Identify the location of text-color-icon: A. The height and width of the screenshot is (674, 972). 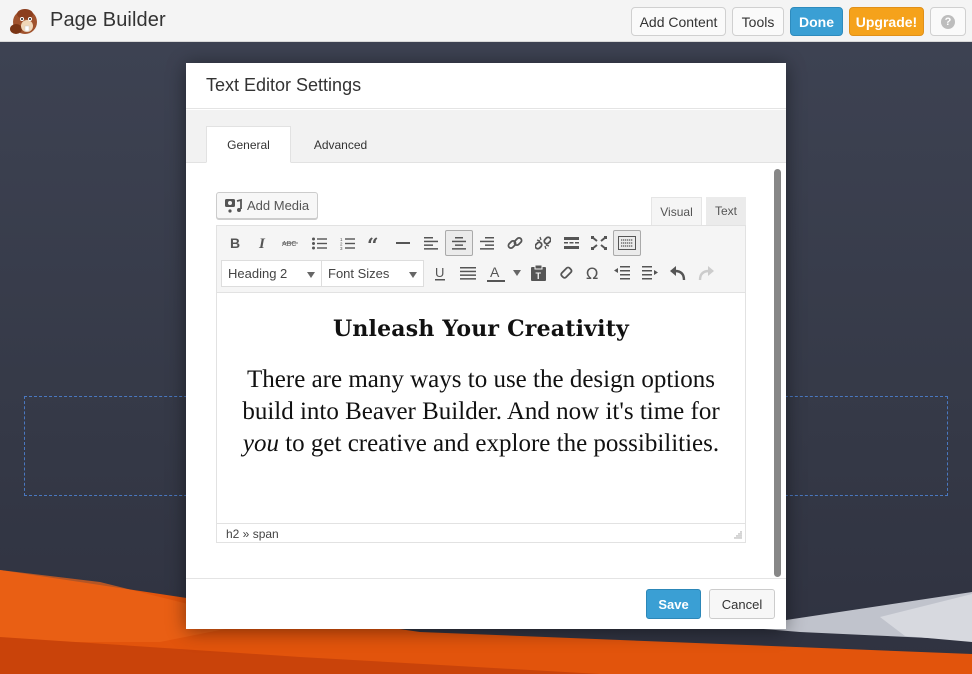
(496, 273).